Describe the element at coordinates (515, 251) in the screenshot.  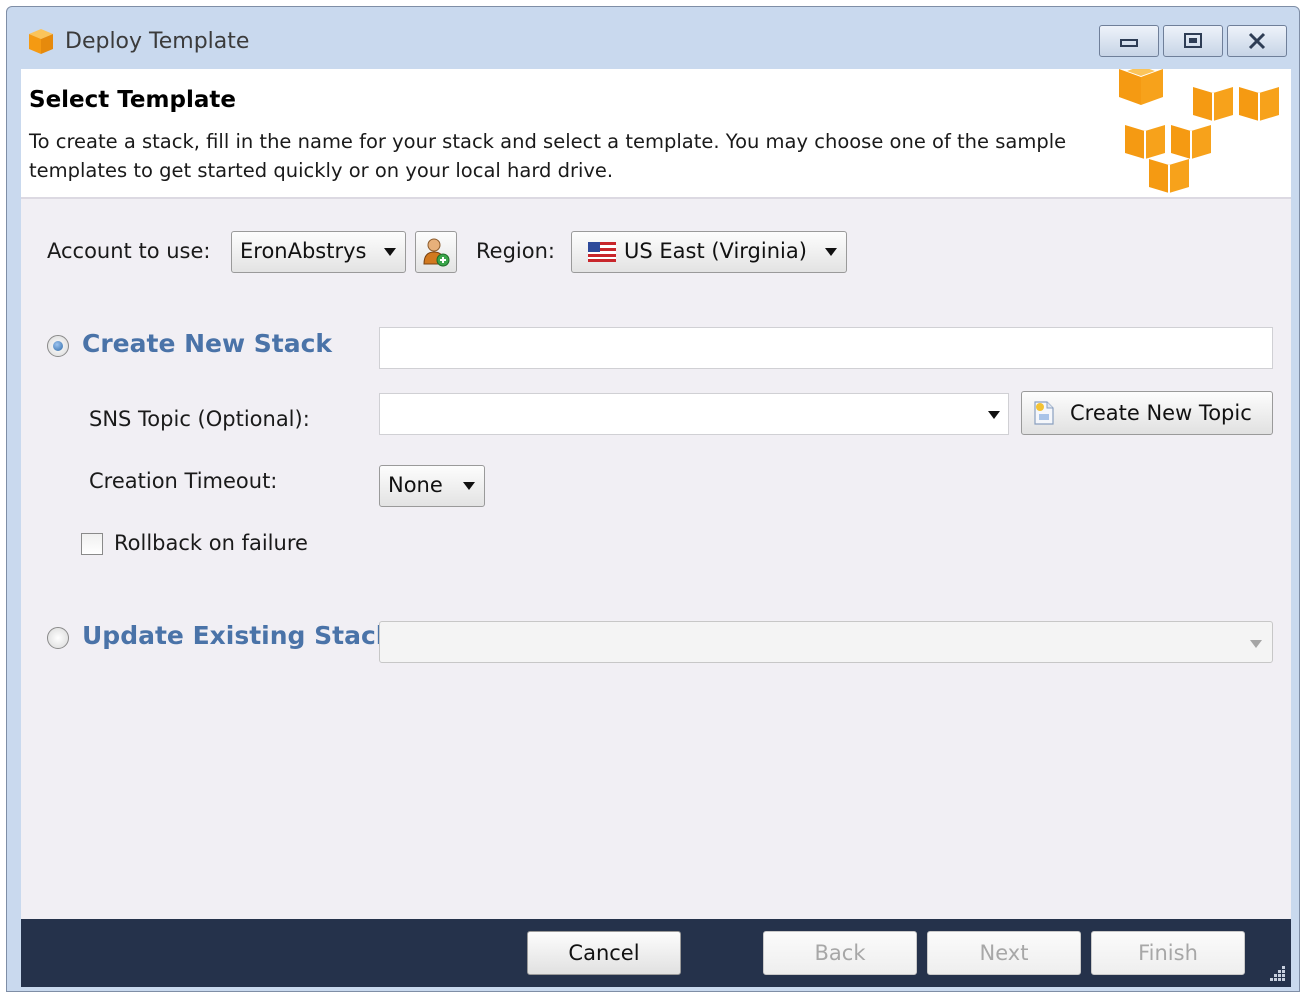
I see `region-label: Region:` at that location.